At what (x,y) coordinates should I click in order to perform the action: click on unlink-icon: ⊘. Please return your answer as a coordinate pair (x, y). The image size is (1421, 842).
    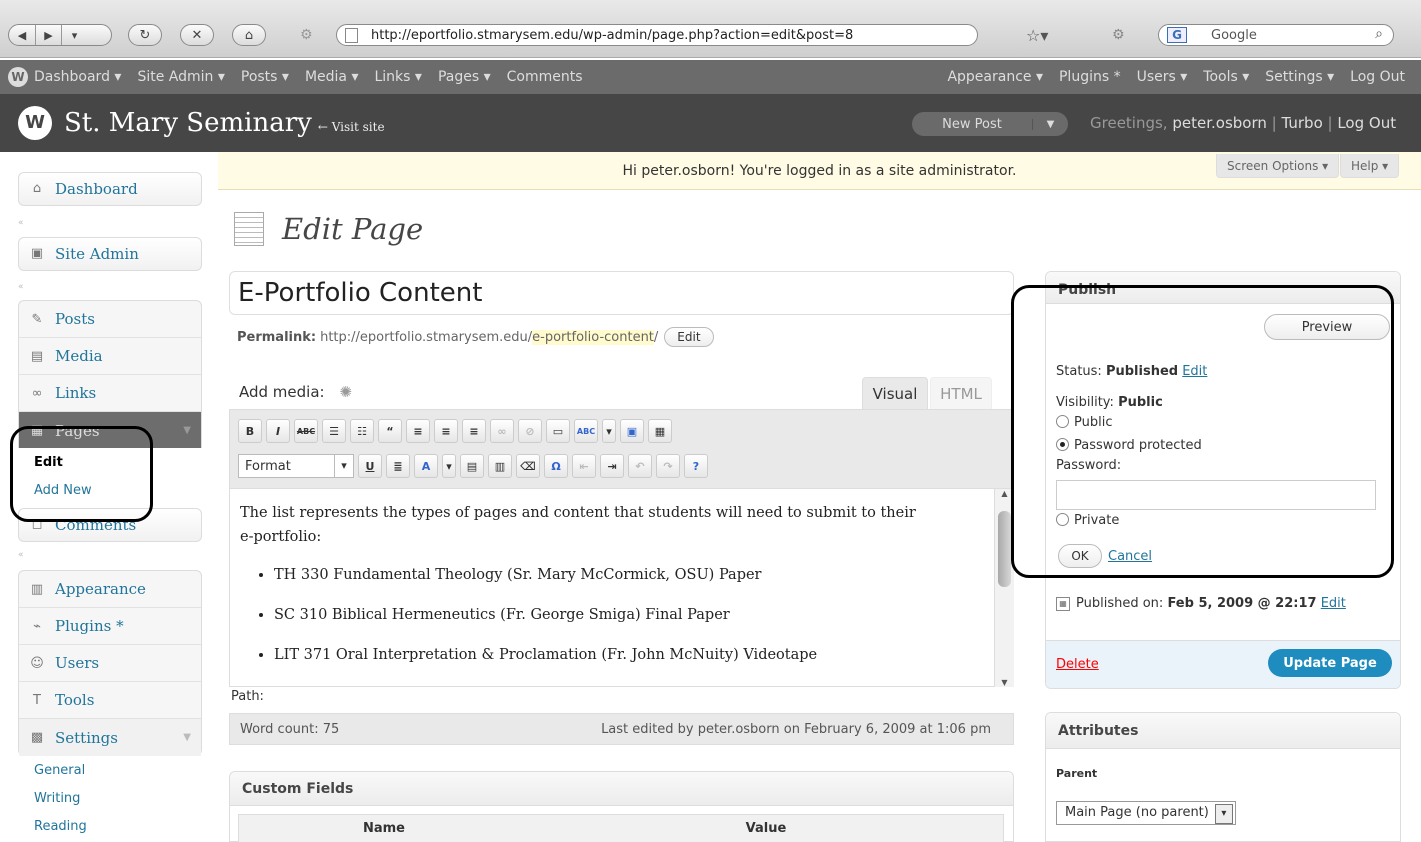
    Looking at the image, I should click on (530, 431).